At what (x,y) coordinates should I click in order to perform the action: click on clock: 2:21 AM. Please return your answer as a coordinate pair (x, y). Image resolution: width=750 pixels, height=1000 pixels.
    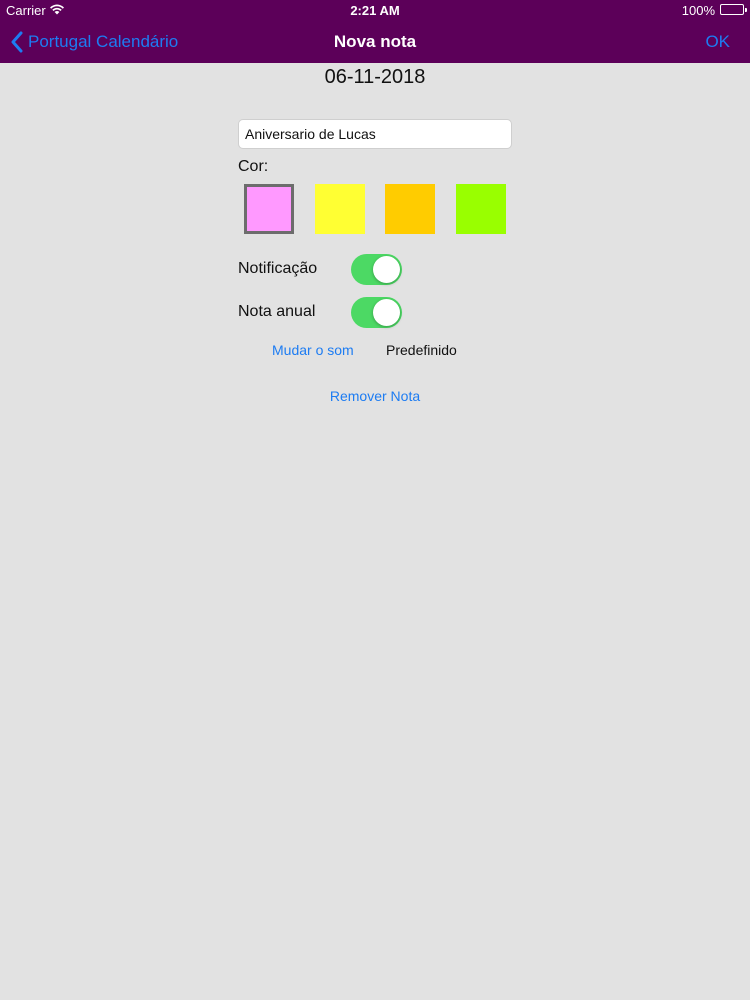
    Looking at the image, I should click on (375, 10).